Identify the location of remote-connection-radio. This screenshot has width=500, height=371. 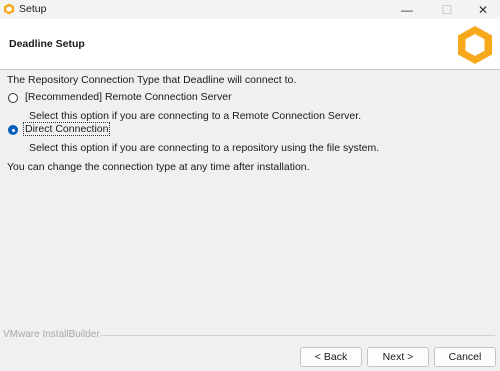
(13, 98).